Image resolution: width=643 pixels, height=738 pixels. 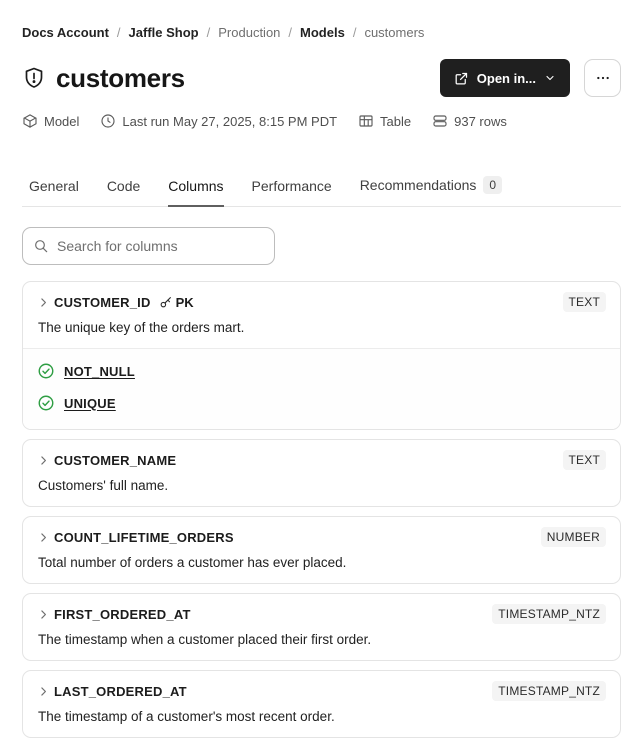 I want to click on column-name: CUSTOMER_NAME, so click(x=115, y=460).